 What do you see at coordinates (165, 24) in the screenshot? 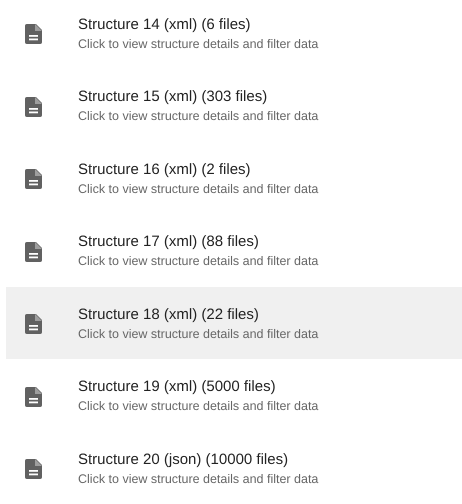
I see `structure-title: Structure 14 (xml) (6 files)` at bounding box center [165, 24].